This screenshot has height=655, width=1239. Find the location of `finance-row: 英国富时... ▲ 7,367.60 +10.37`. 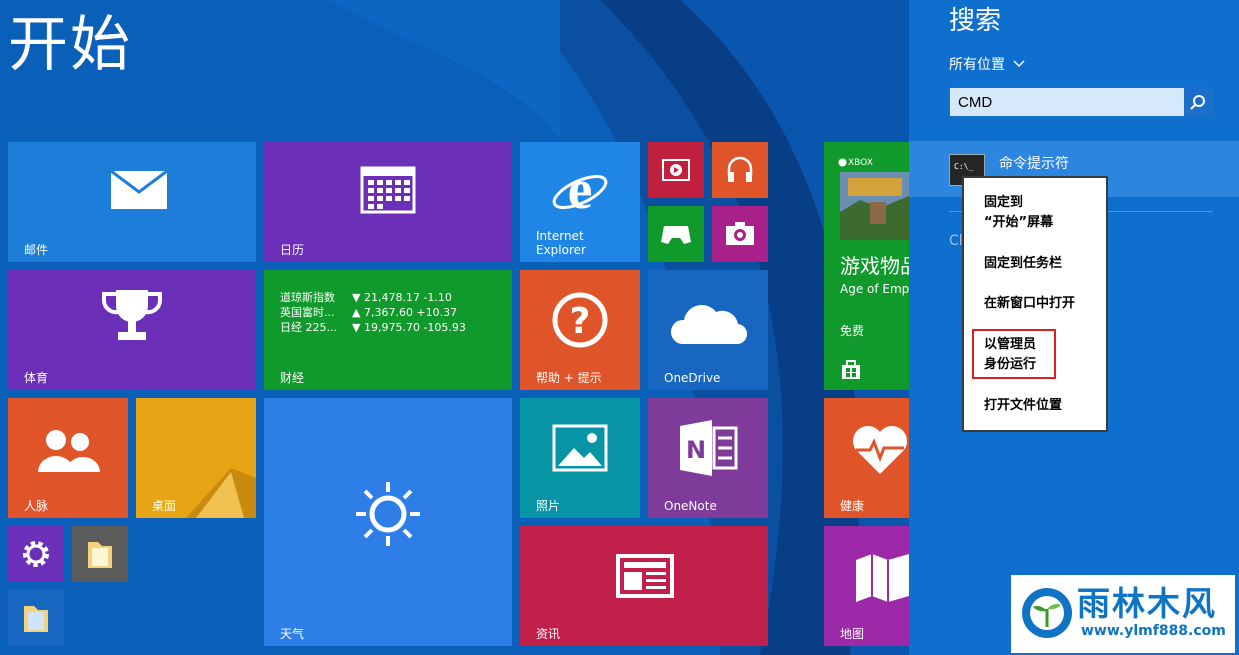

finance-row: 英国富时... ▲ 7,367.60 +10.37 is located at coordinates (369, 312).